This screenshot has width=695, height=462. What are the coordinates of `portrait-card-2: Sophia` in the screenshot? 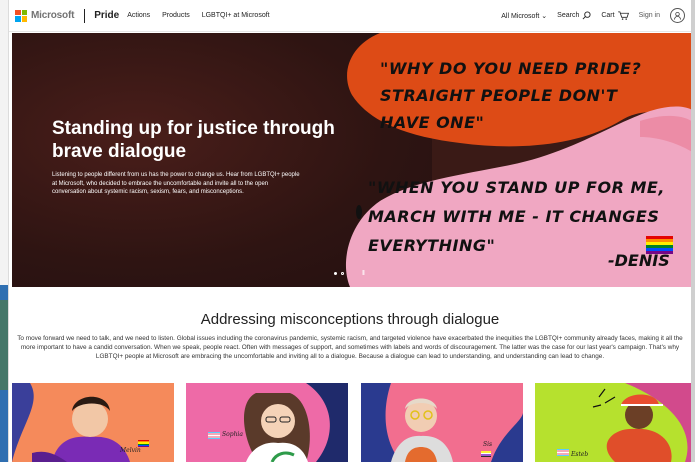 It's located at (267, 422).